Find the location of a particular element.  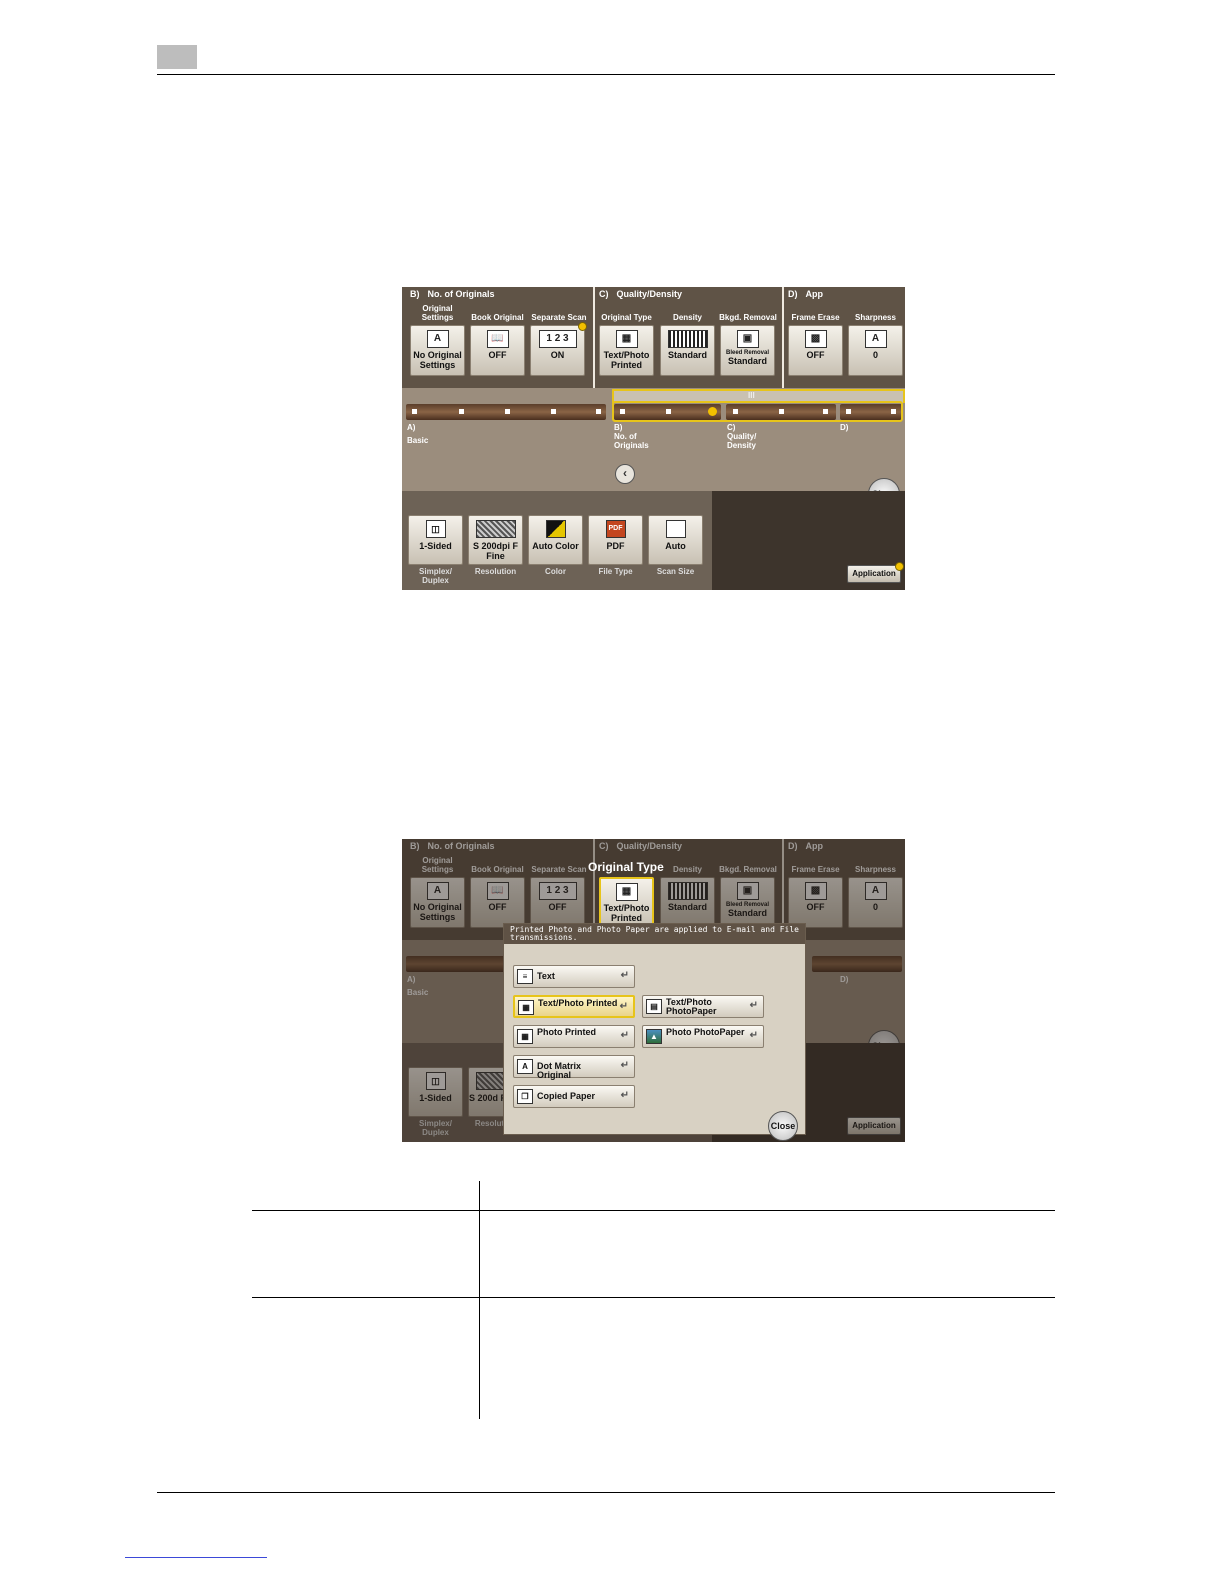

visible-range-highlight is located at coordinates (757, 411).